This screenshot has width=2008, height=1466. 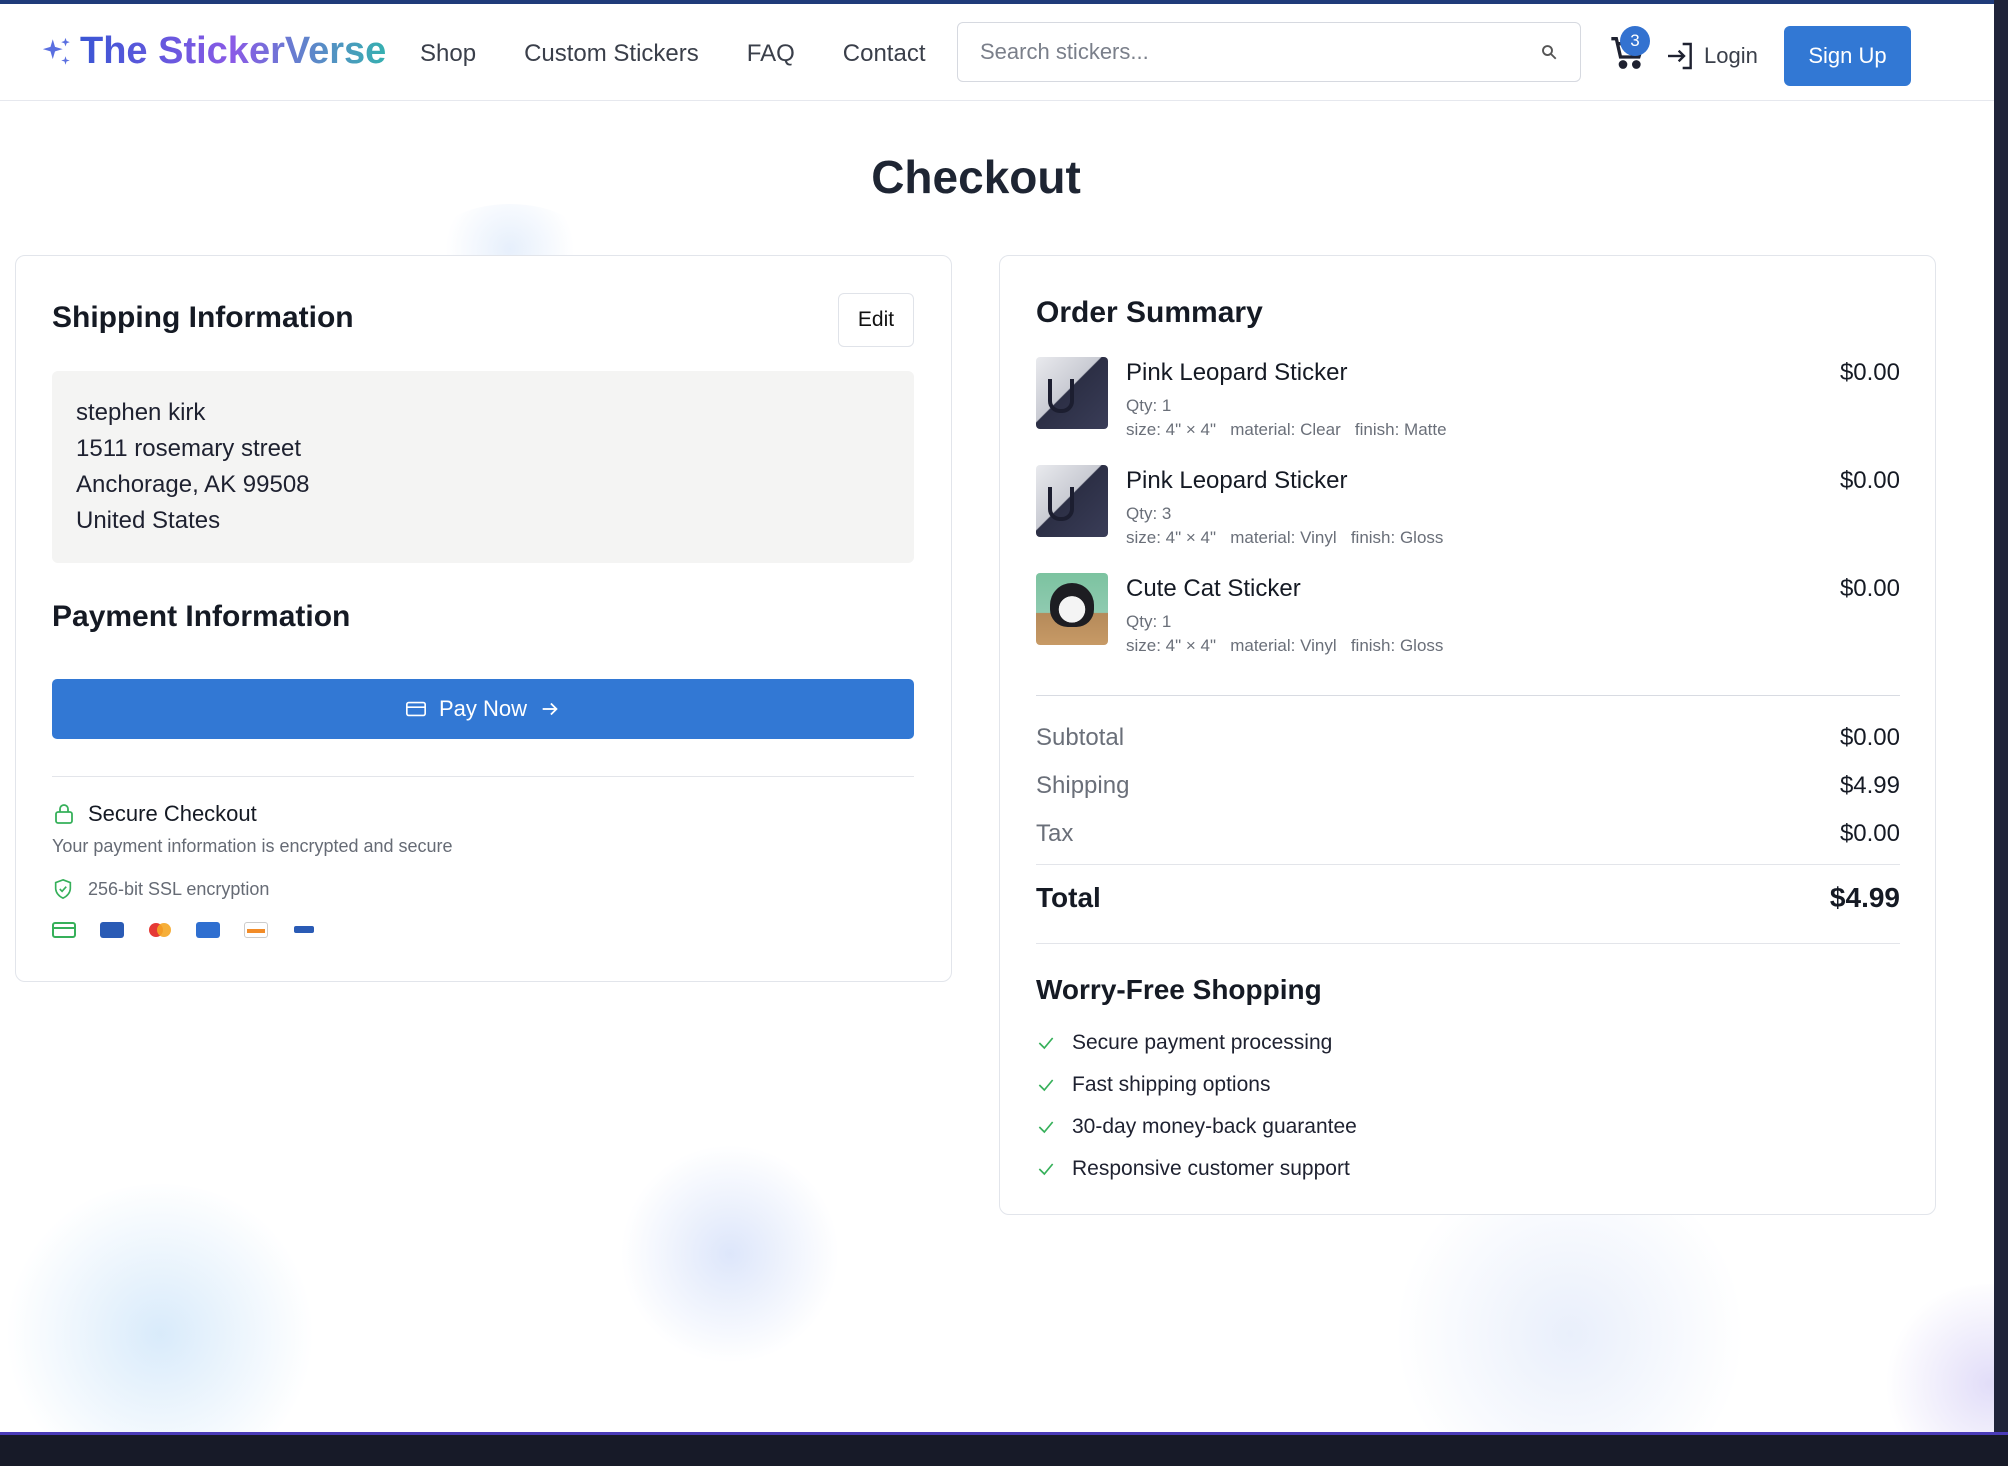 What do you see at coordinates (188, 448) in the screenshot?
I see `address-street: 1511 rosemary street` at bounding box center [188, 448].